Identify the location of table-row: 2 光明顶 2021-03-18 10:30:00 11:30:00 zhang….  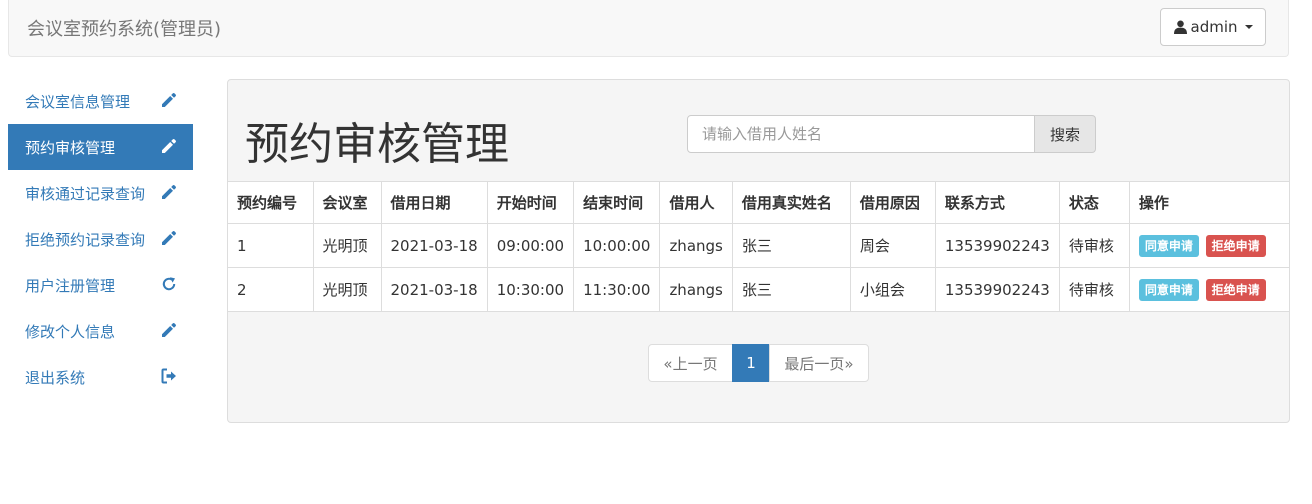
(758, 289).